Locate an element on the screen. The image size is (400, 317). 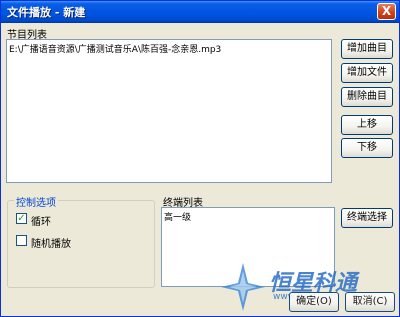
control-options-title: 控制选项 is located at coordinates (36, 201).